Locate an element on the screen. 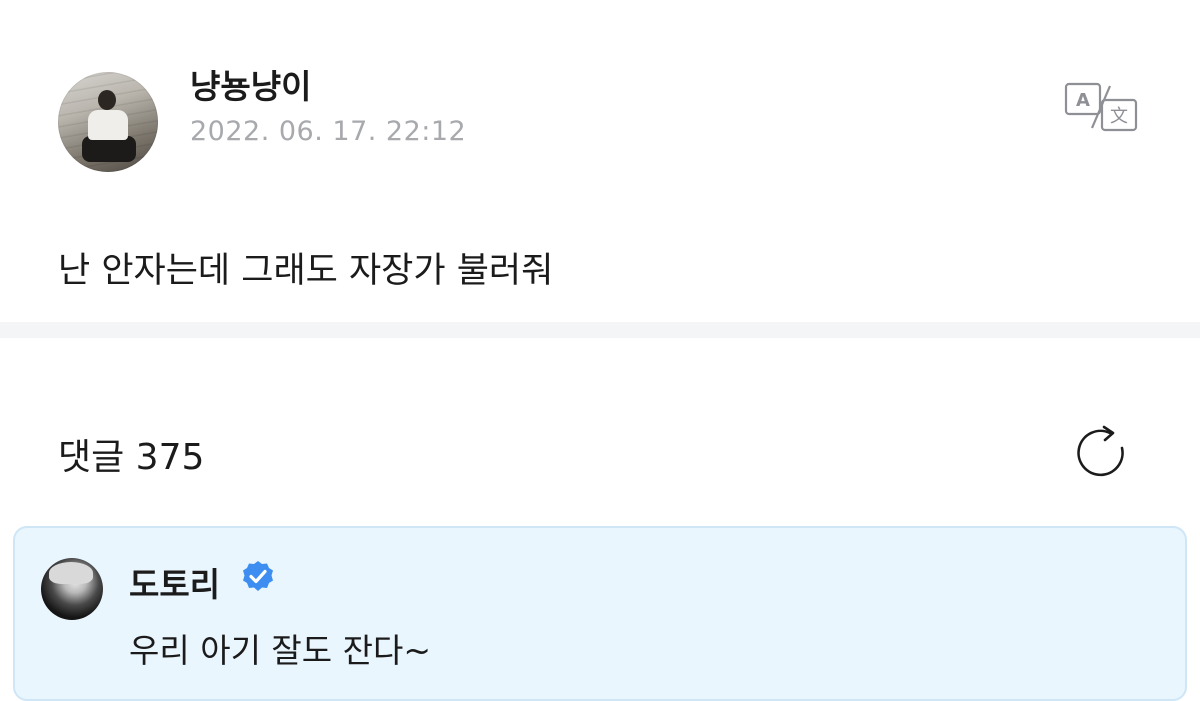  translate-icon: A 文 is located at coordinates (1101, 107).